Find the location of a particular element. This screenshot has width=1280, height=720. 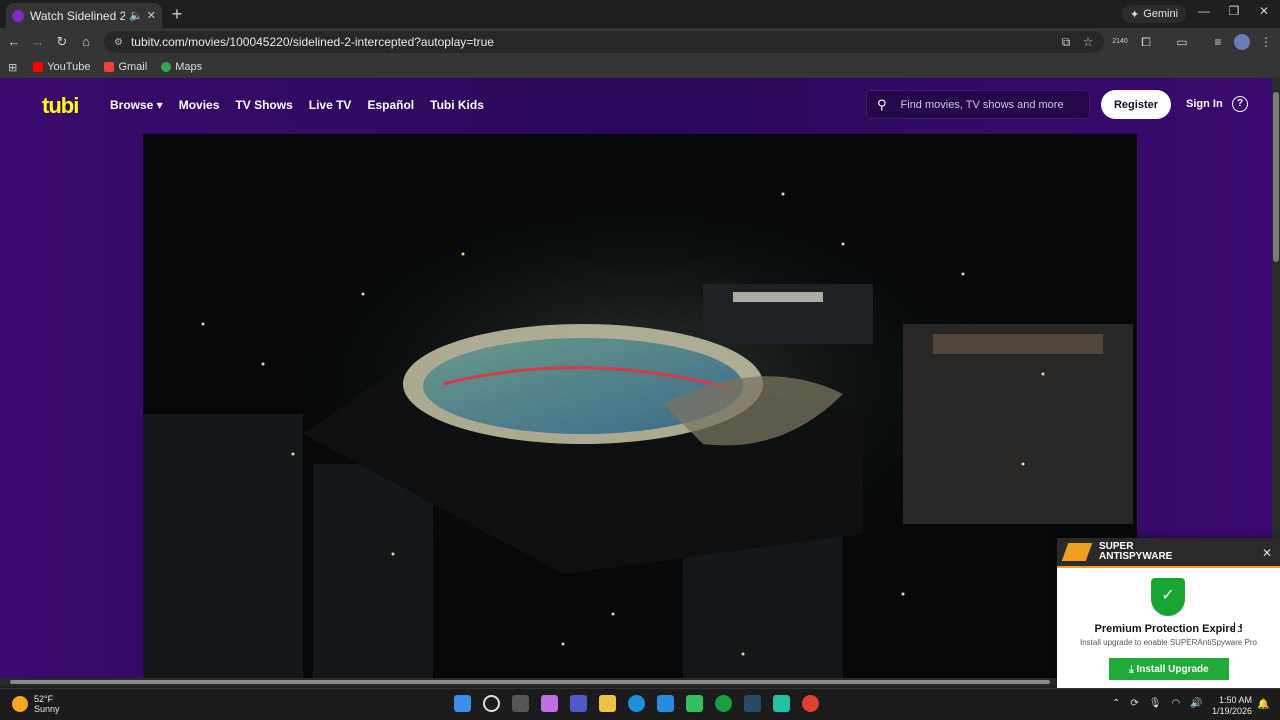

sidepanel-icon: ▭ is located at coordinates (1182, 42).